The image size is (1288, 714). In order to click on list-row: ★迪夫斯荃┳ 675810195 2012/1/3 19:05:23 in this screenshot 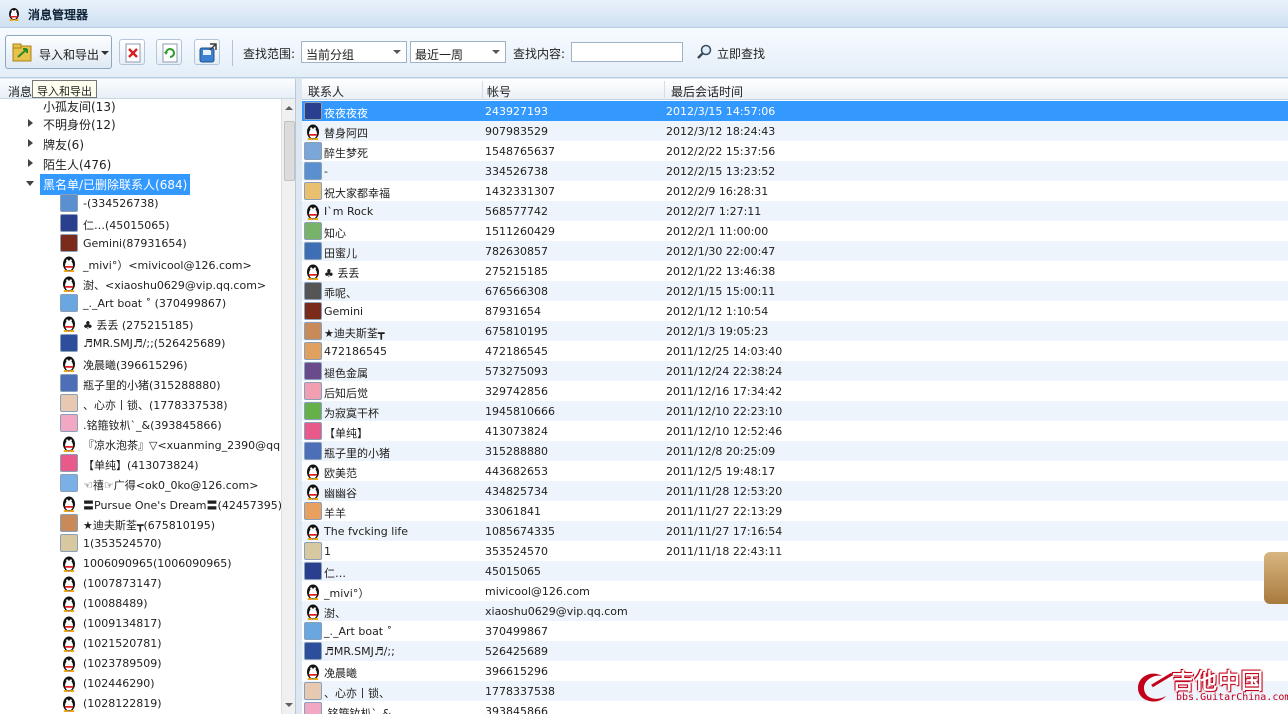, I will do `click(795, 331)`.